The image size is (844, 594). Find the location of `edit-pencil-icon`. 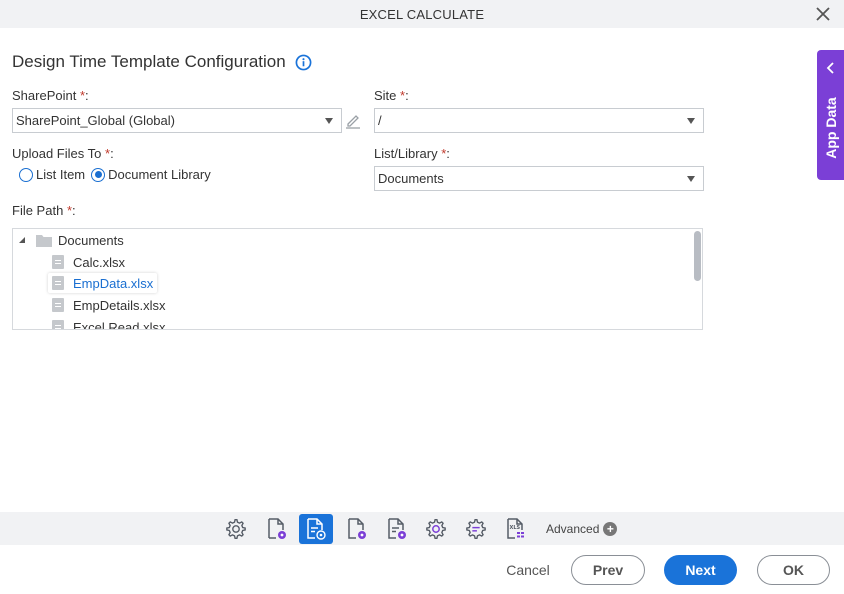

edit-pencil-icon is located at coordinates (353, 120).